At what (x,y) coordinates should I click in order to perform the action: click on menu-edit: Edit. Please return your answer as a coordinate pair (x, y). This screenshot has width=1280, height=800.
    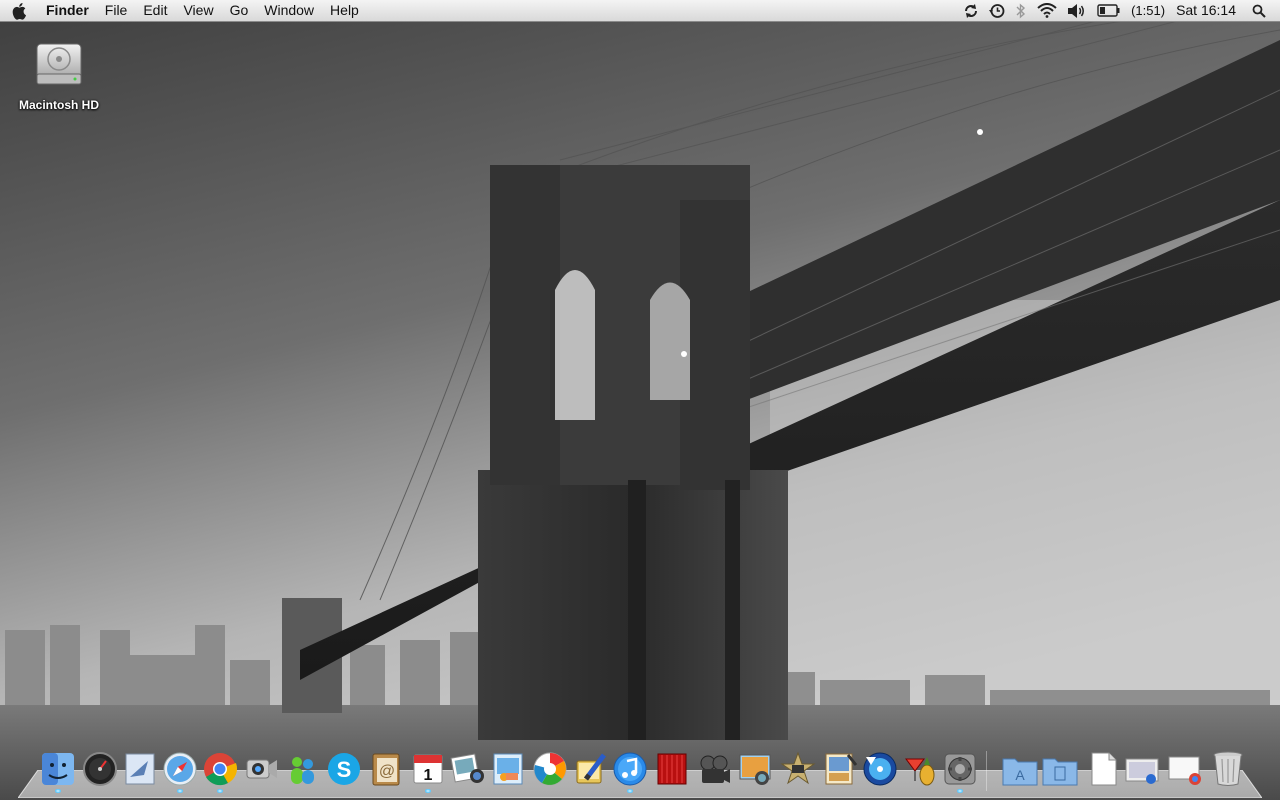
    Looking at the image, I should click on (155, 10).